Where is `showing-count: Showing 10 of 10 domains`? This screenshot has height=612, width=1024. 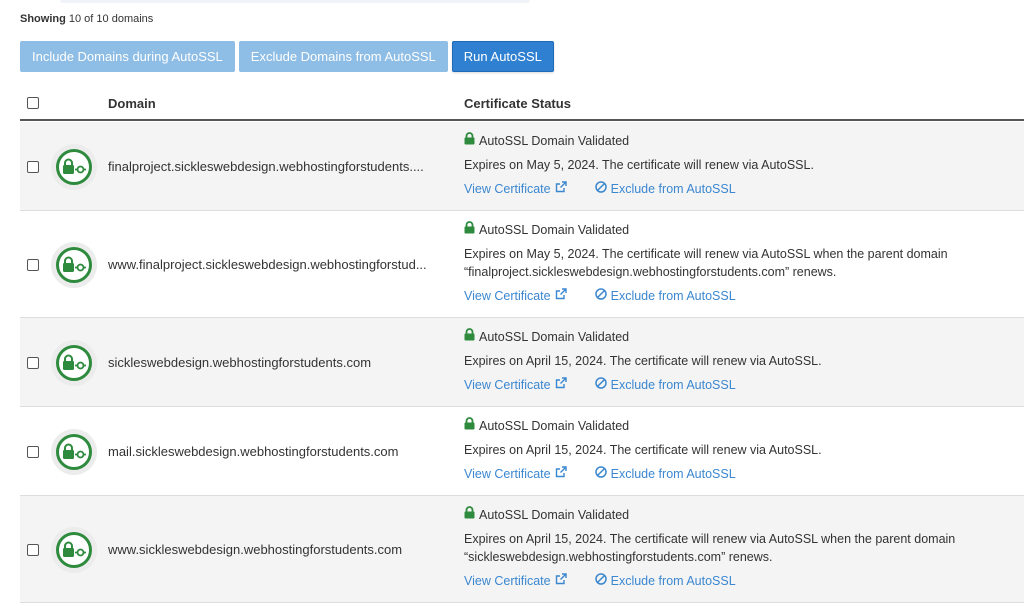 showing-count: Showing 10 of 10 domains is located at coordinates (86, 19).